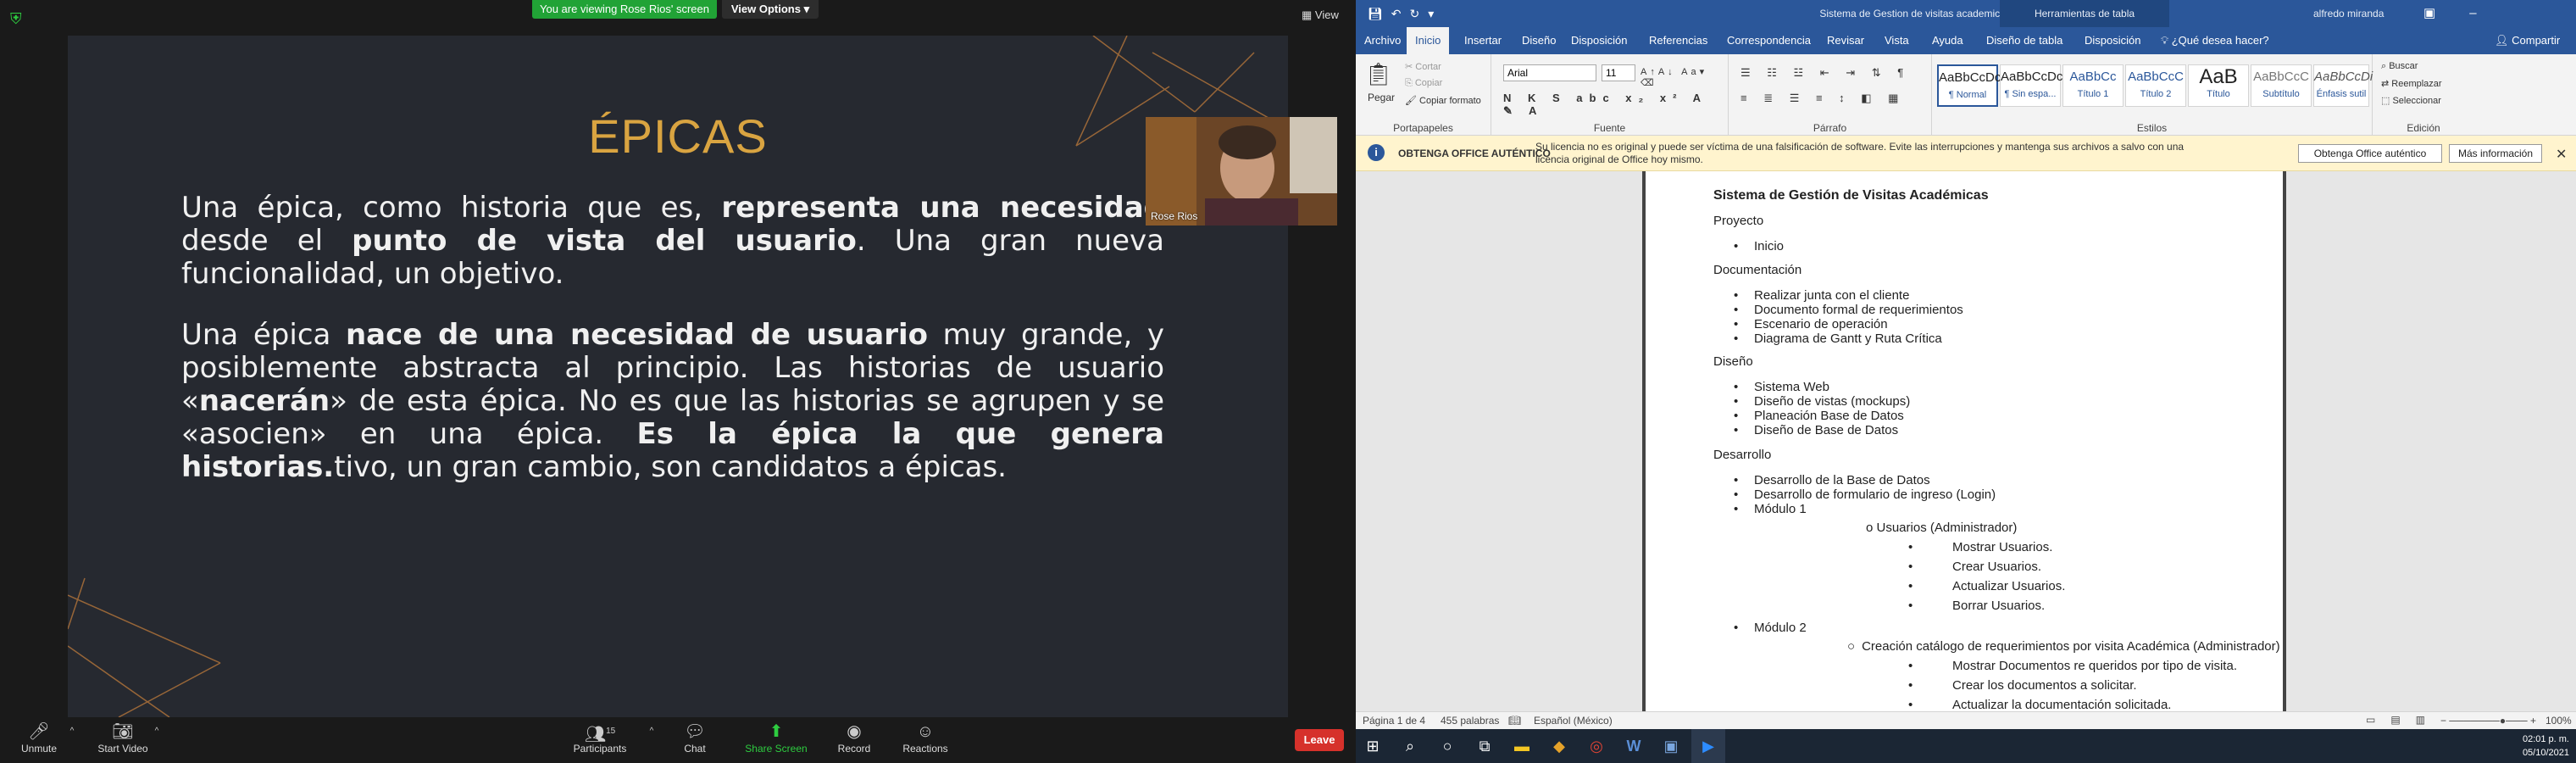  What do you see at coordinates (72, 740) in the screenshot?
I see `audio-options-caret: ^` at bounding box center [72, 740].